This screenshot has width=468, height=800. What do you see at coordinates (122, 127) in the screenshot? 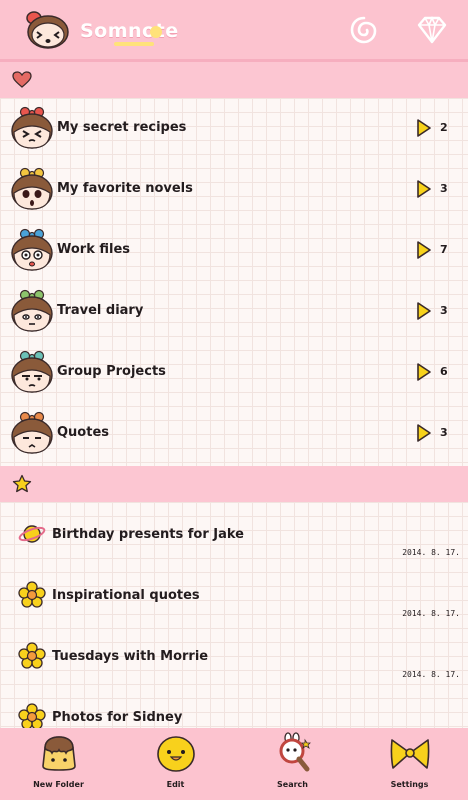
I see `folder-name: My secret recipes` at bounding box center [122, 127].